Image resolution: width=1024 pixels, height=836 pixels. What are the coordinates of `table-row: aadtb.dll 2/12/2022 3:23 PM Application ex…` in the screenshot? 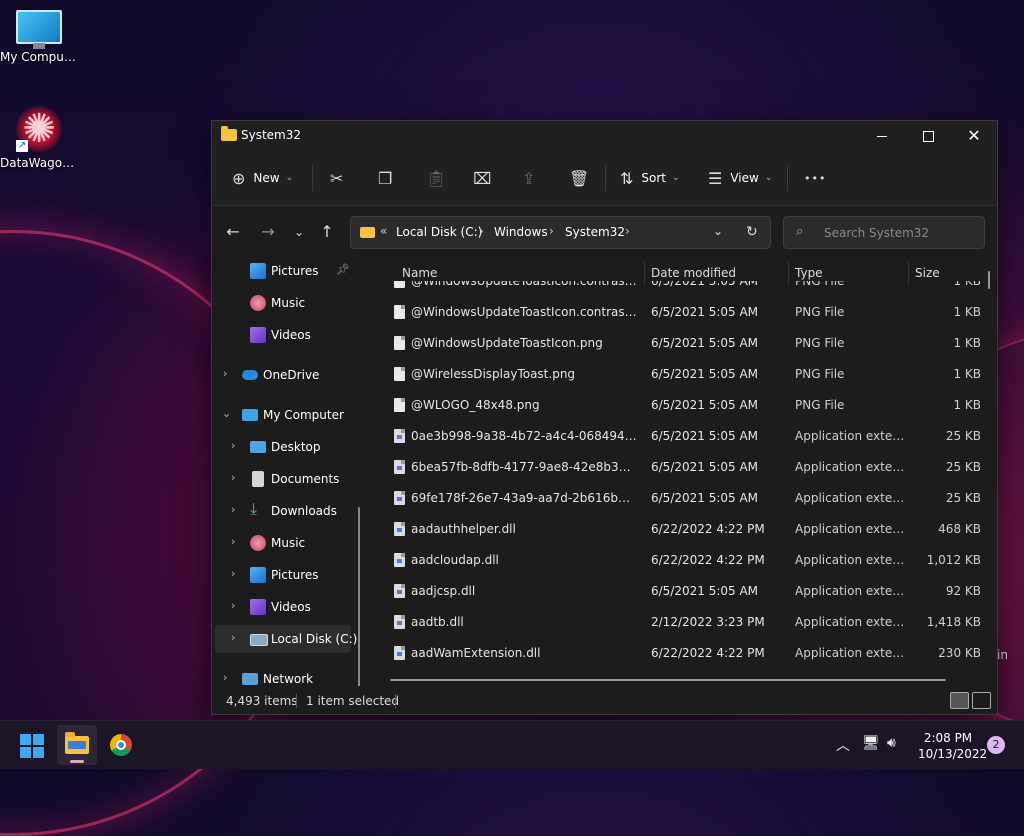 It's located at (683, 622).